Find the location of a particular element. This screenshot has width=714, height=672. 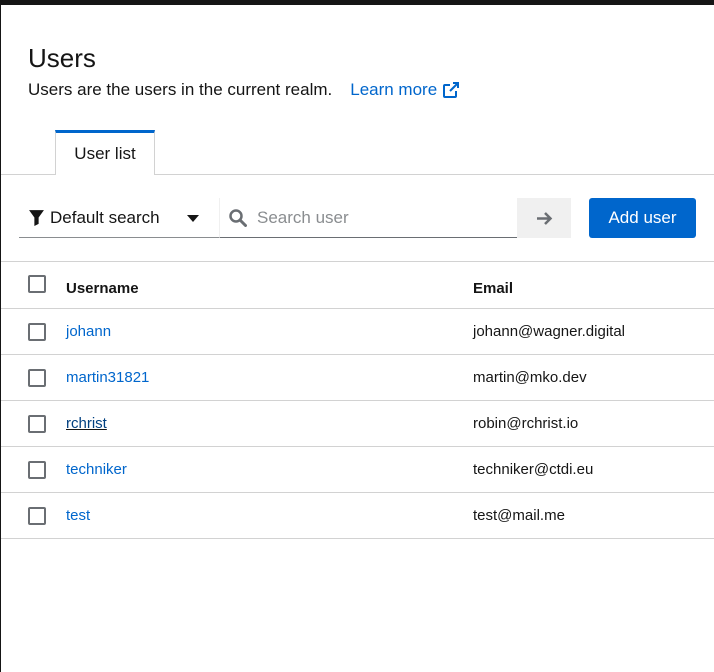

table-row: test test@mail.me is located at coordinates (357, 516).